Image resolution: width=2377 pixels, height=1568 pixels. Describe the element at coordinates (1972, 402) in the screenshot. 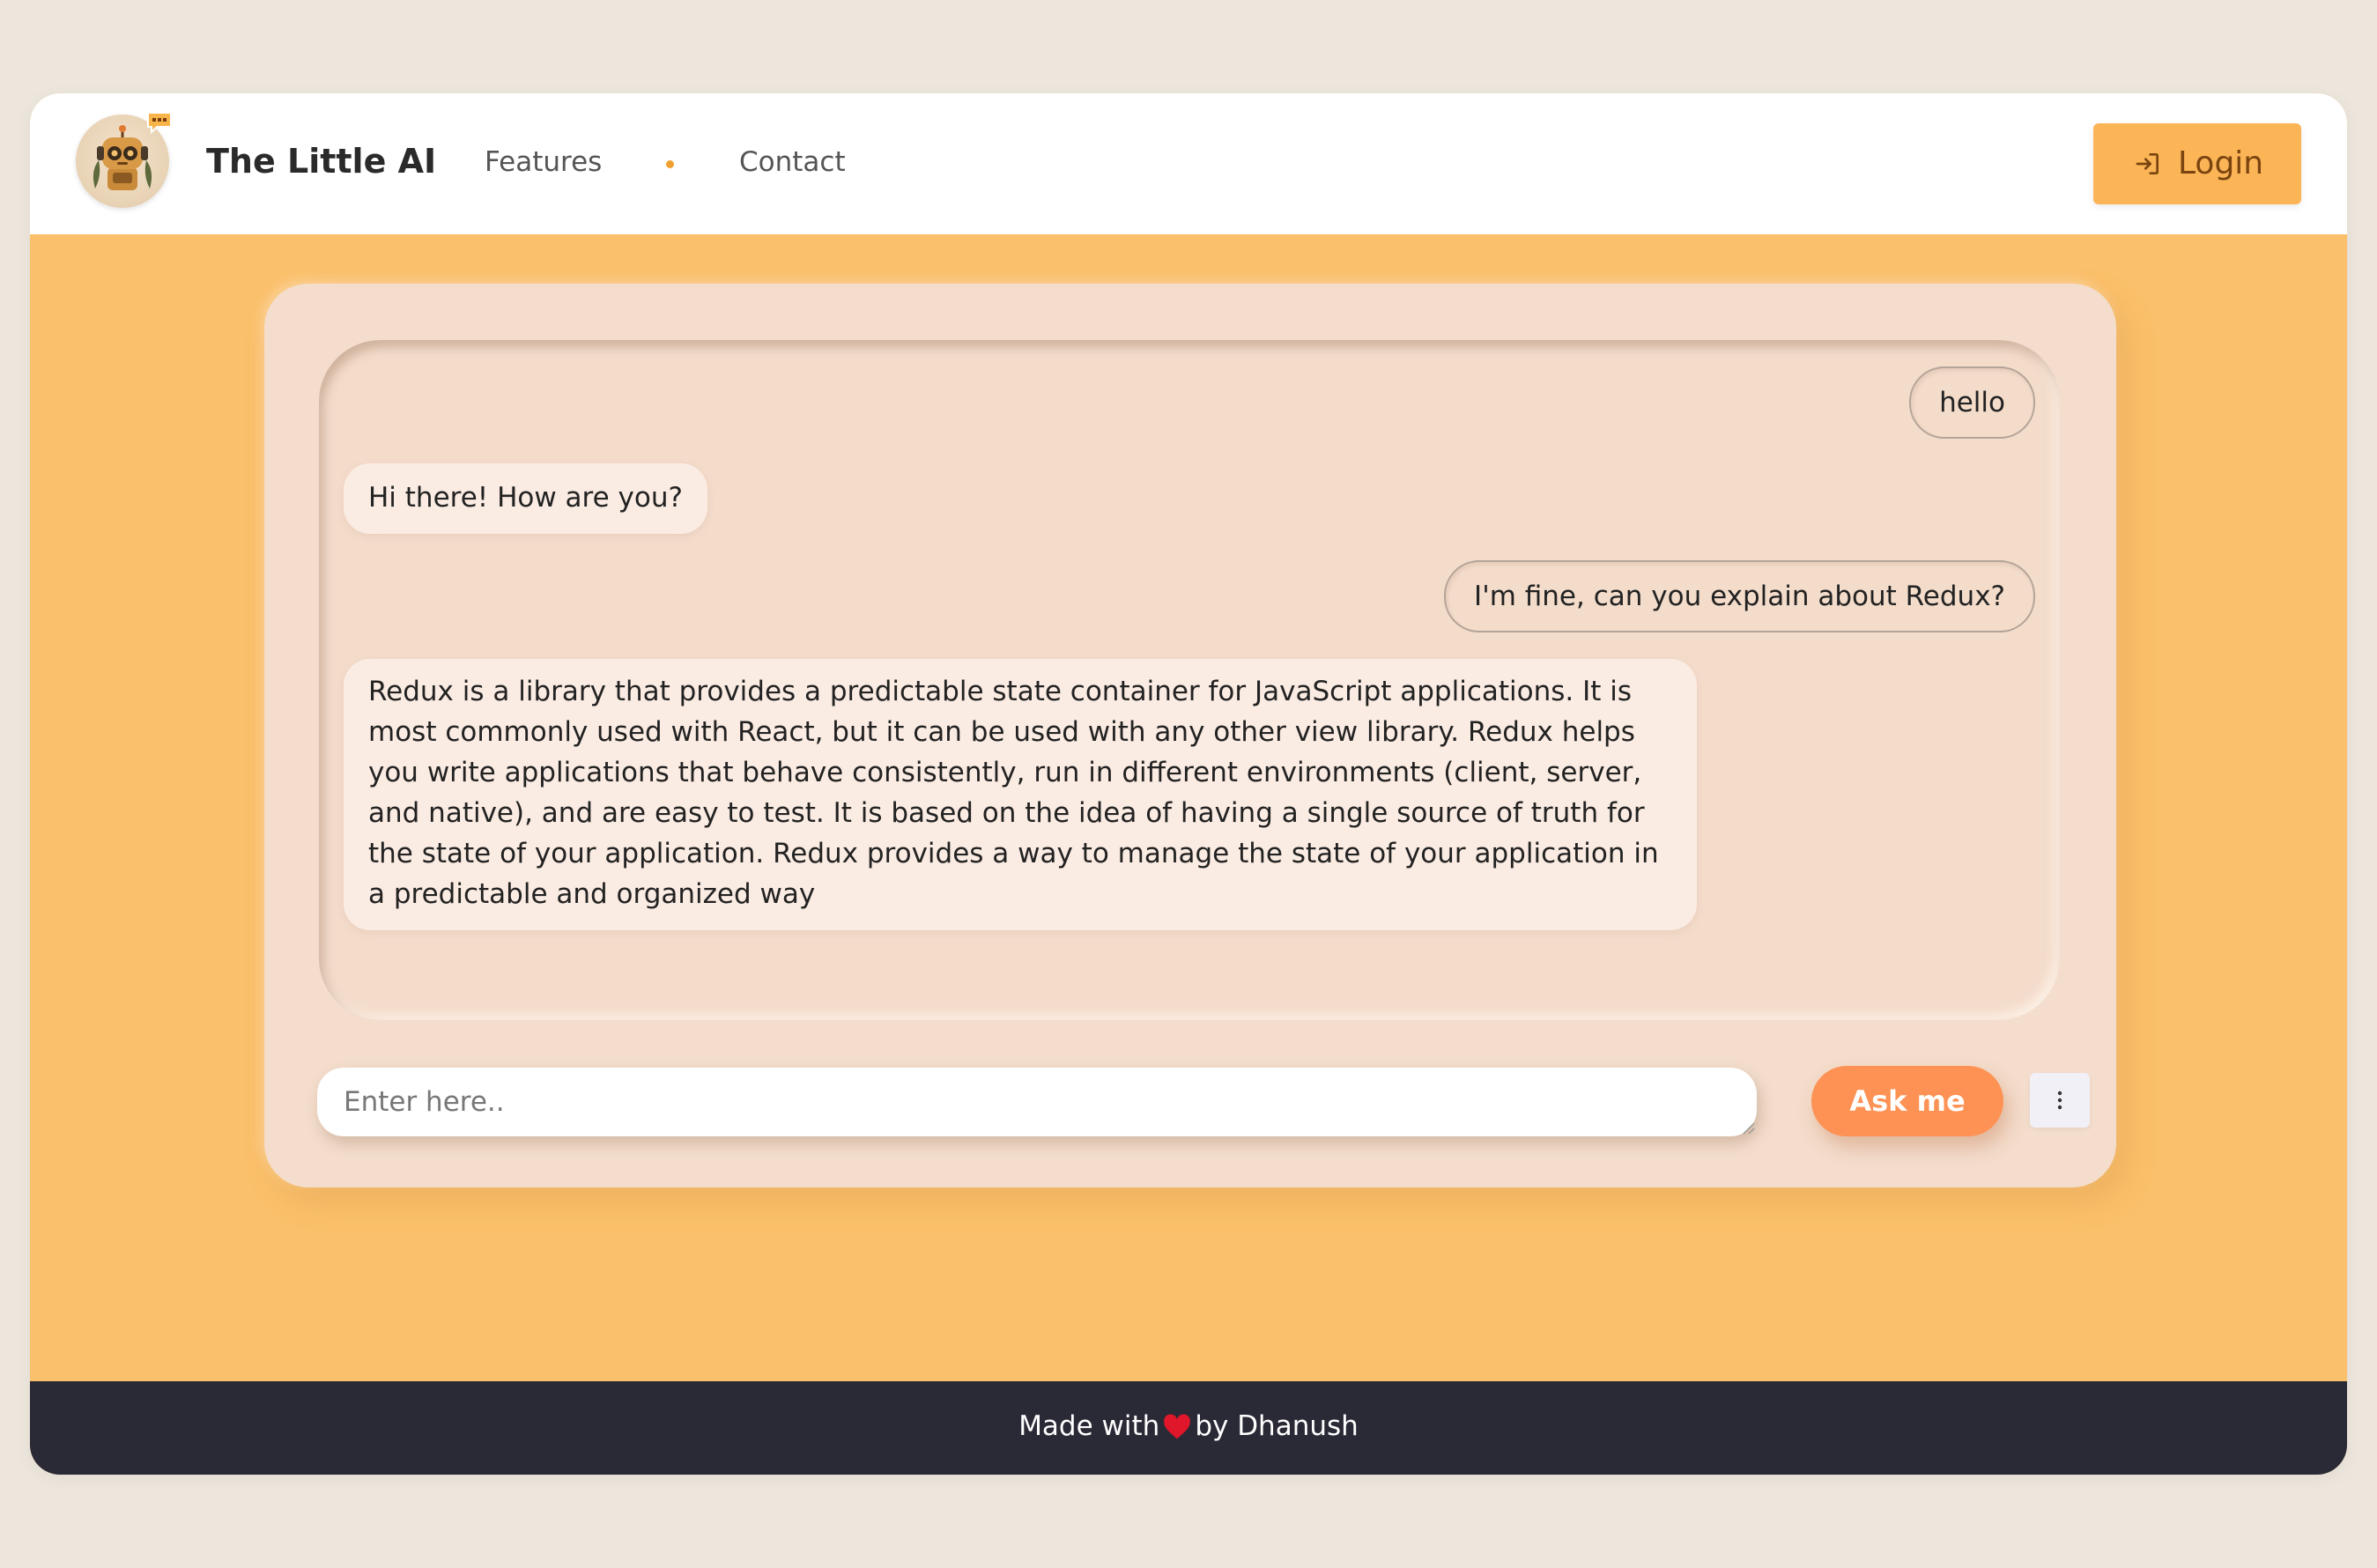

I see `message-user: hello` at that location.